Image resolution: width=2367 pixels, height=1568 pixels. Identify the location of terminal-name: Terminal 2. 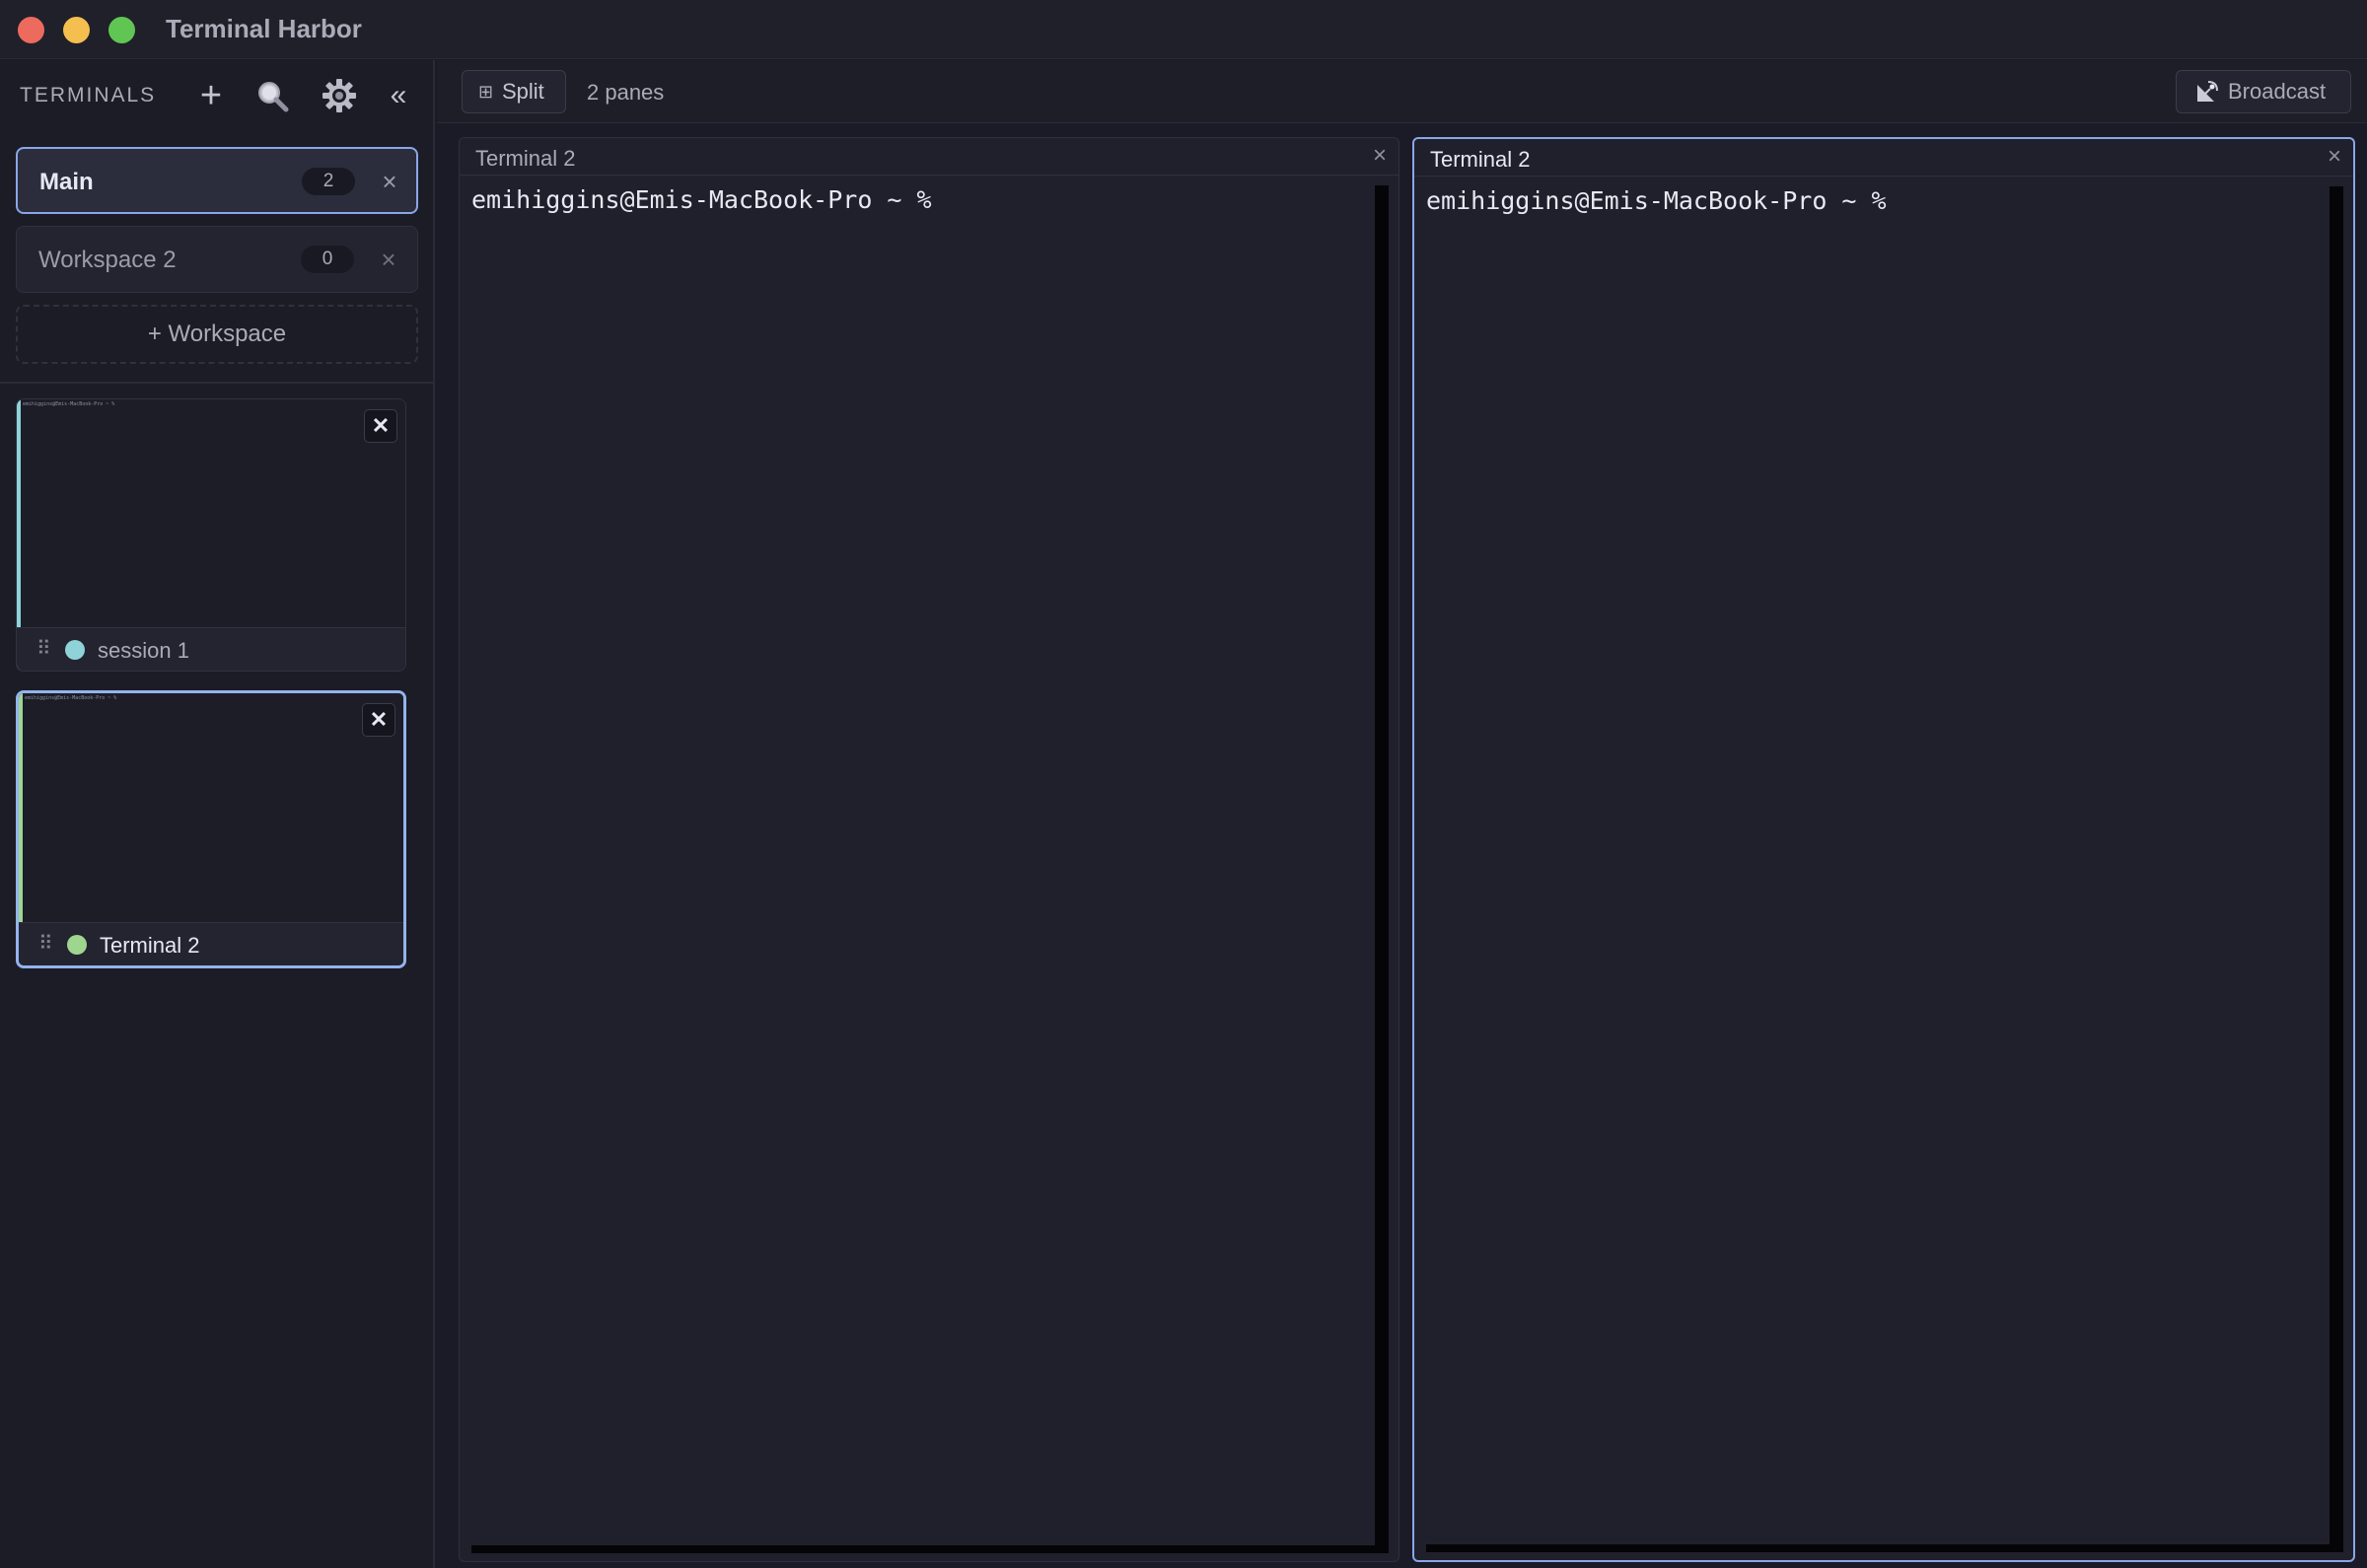
(150, 945).